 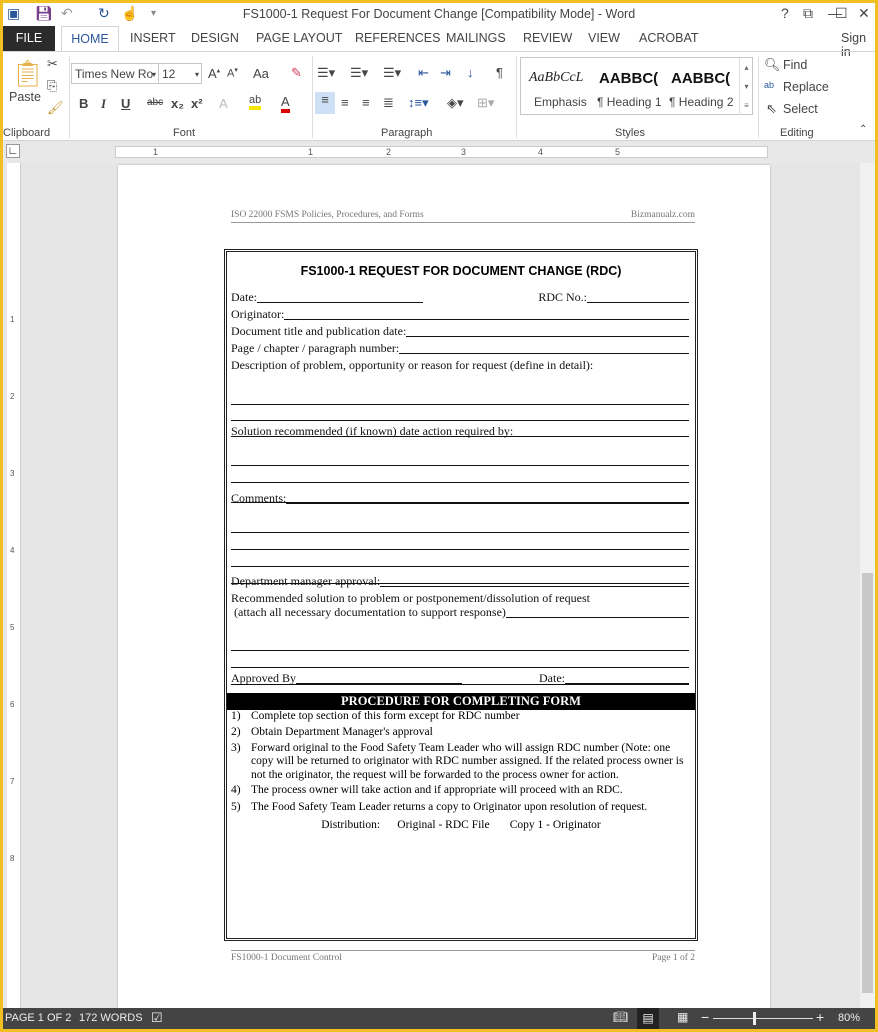 What do you see at coordinates (215, 38) in the screenshot?
I see `tab-design: DESIGN` at bounding box center [215, 38].